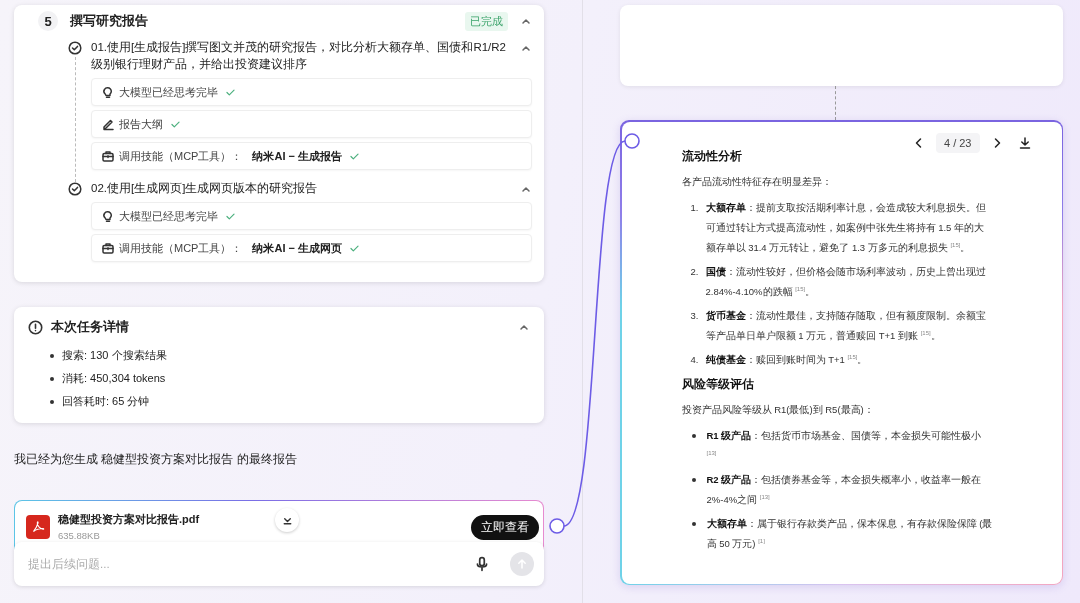  Describe the element at coordinates (482, 564) in the screenshot. I see `microphone-icon` at that location.